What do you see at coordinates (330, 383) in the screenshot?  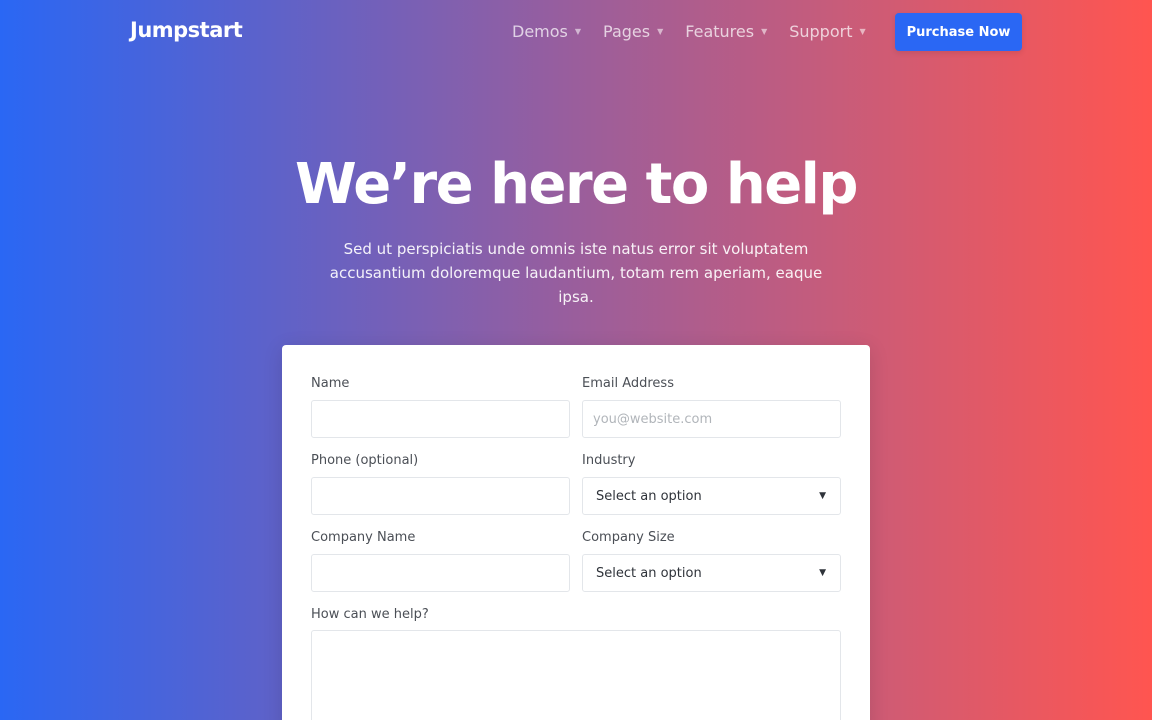 I see `name-label: Name` at bounding box center [330, 383].